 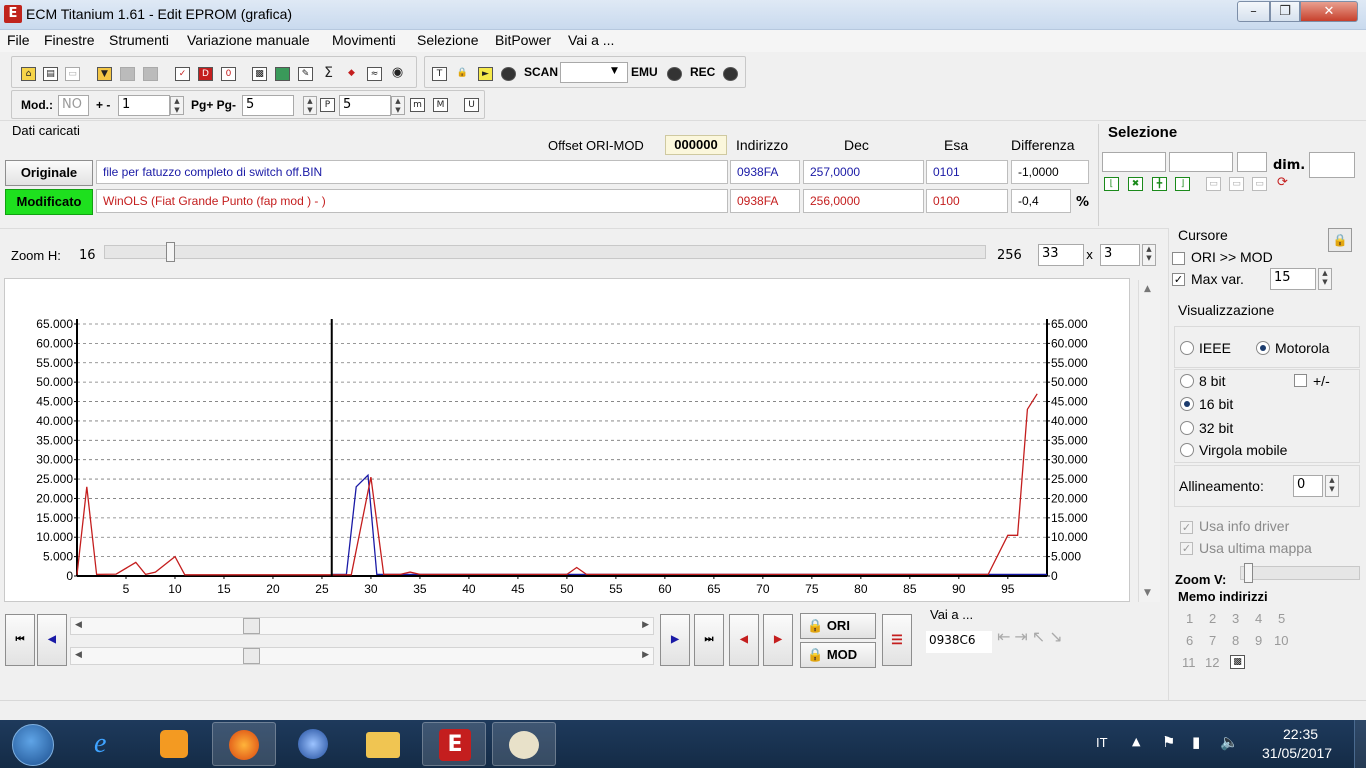 What do you see at coordinates (1149, 441) in the screenshot?
I see `chart-scrollbar: ▲ ▼` at bounding box center [1149, 441].